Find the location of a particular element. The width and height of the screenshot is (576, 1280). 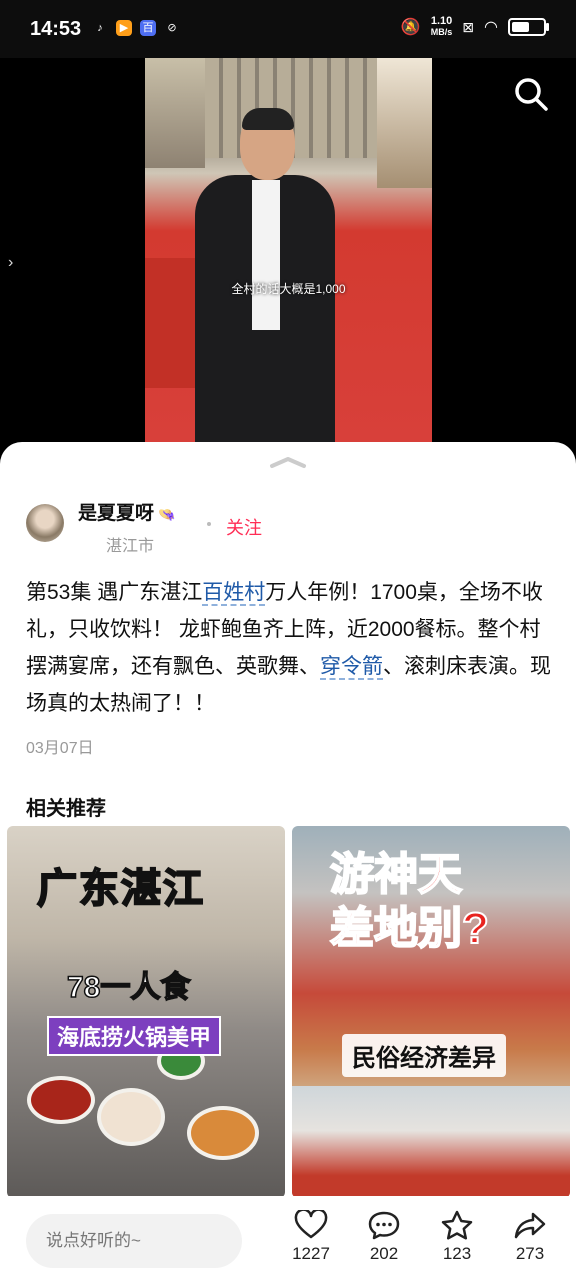

status-right: 🔕 1.10 MB/s ⊠ ◠ is located at coordinates (474, 27).